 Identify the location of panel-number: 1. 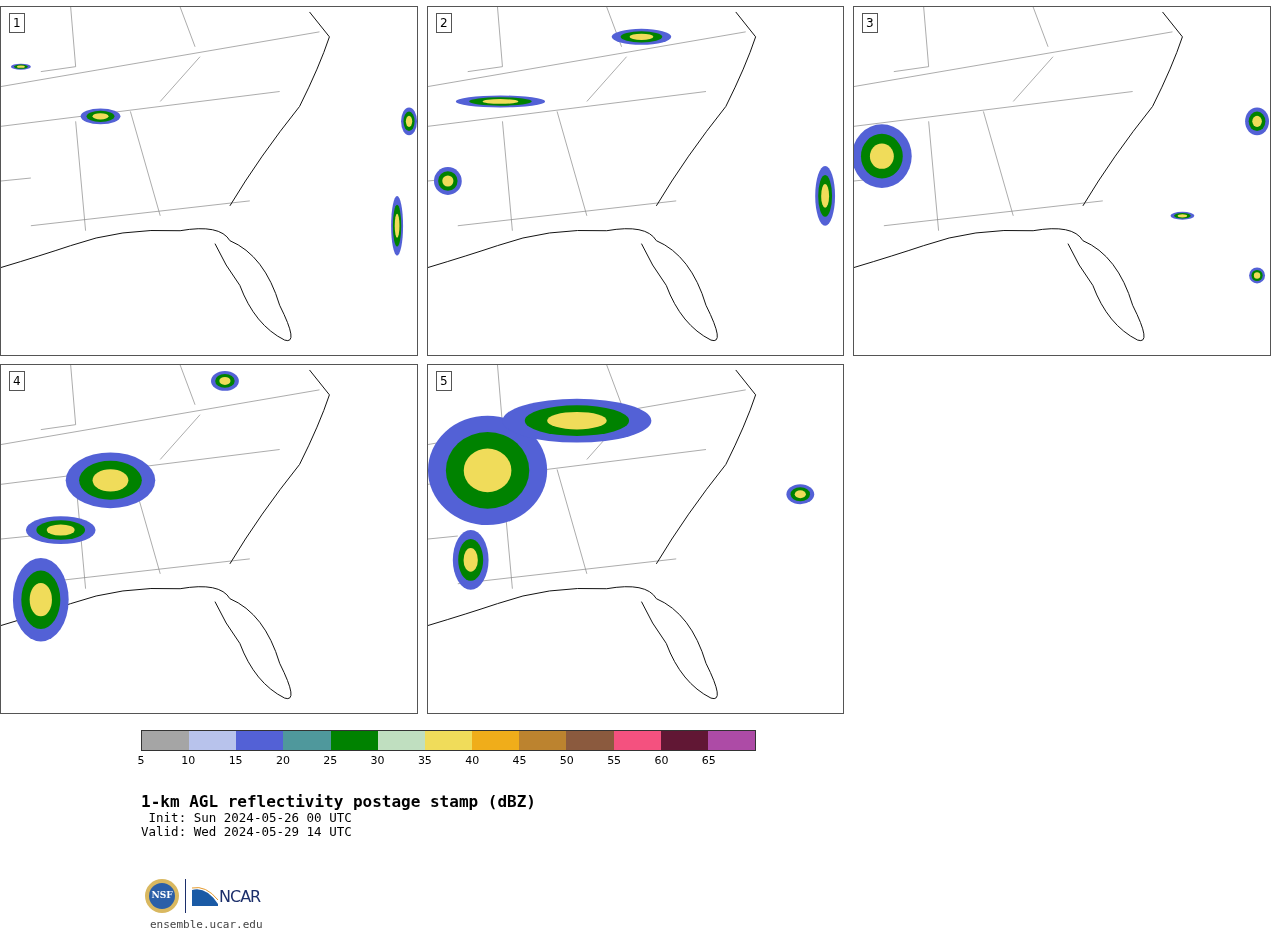
(17, 23).